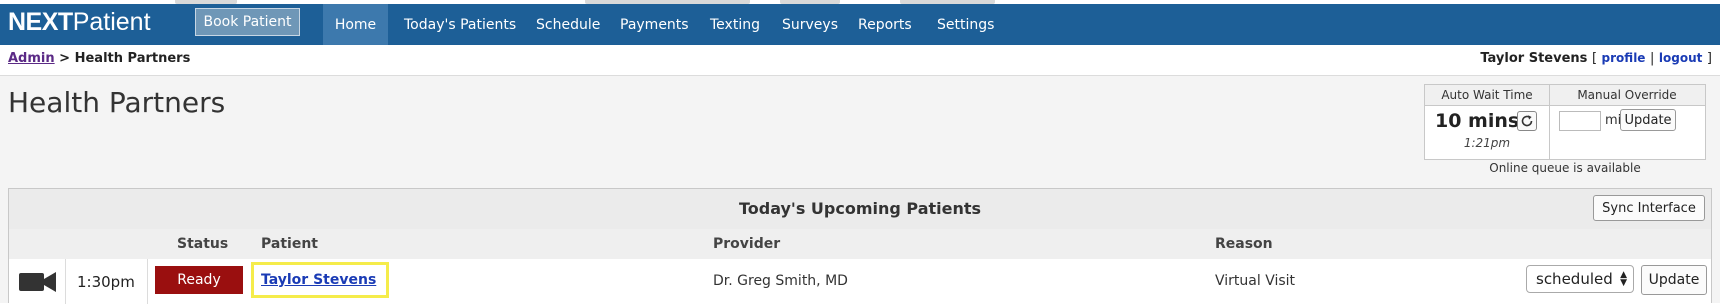 The height and width of the screenshot is (304, 1720). Describe the element at coordinates (1574, 279) in the screenshot. I see `status-select-value: scheduled` at that location.